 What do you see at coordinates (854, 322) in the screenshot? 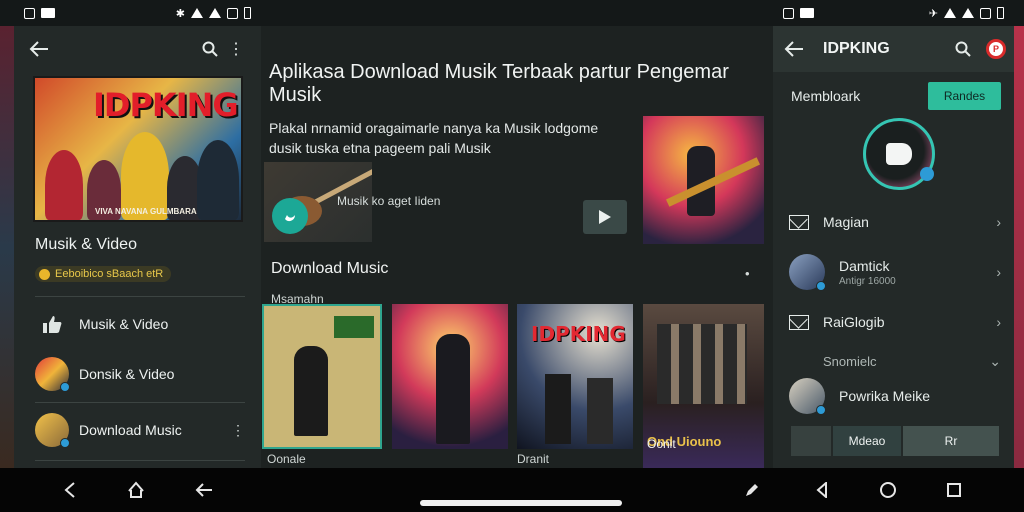
I see `row-label: RaiGlogib` at bounding box center [854, 322].